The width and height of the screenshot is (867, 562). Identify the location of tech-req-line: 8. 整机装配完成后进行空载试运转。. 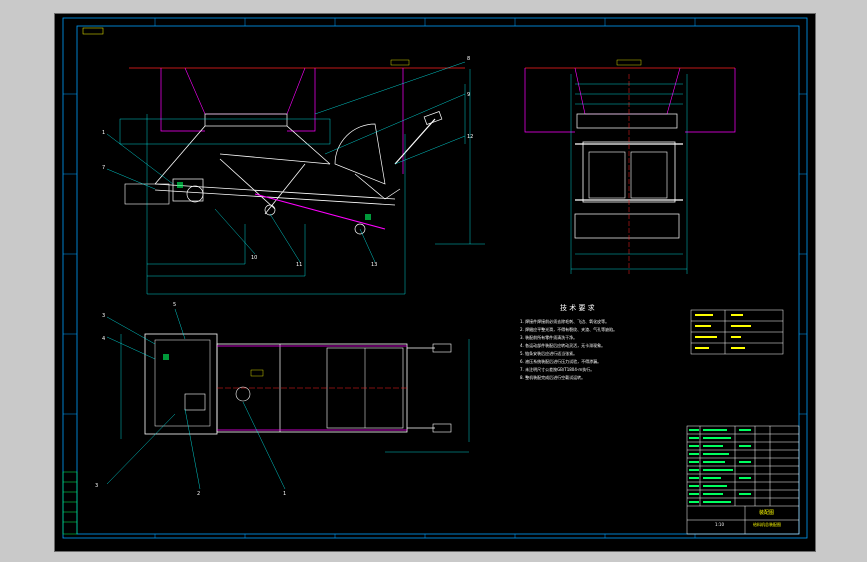
(552, 377).